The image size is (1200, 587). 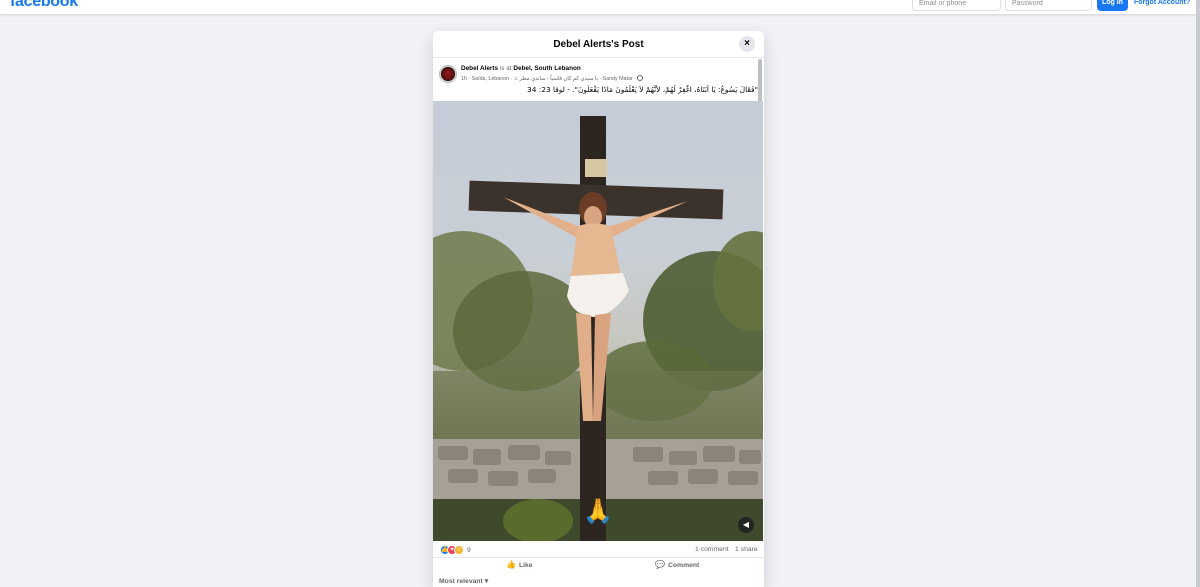 I want to click on reaction-count: 9, so click(x=469, y=550).